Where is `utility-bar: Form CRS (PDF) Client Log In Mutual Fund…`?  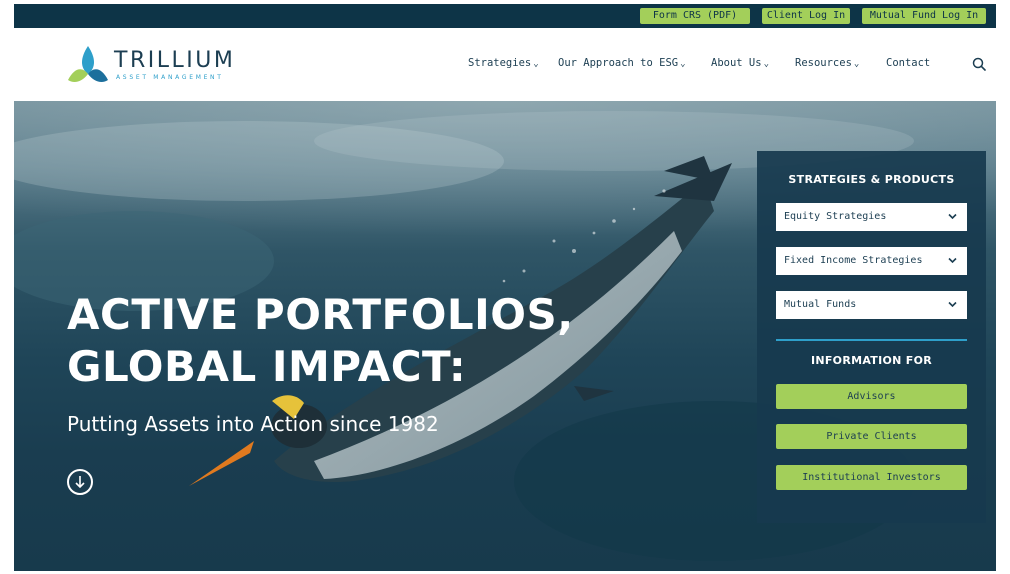
utility-bar: Form CRS (PDF) Client Log In Mutual Fund… is located at coordinates (505, 16).